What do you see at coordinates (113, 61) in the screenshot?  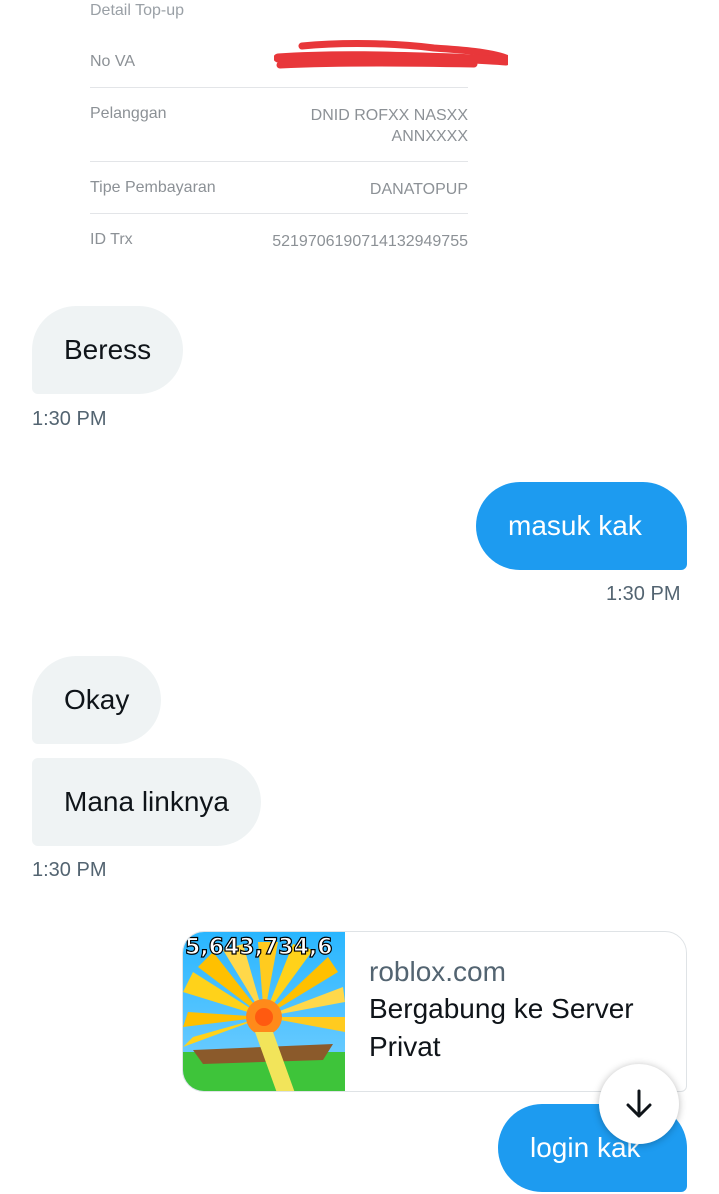 I see `receipt-label: No VA` at bounding box center [113, 61].